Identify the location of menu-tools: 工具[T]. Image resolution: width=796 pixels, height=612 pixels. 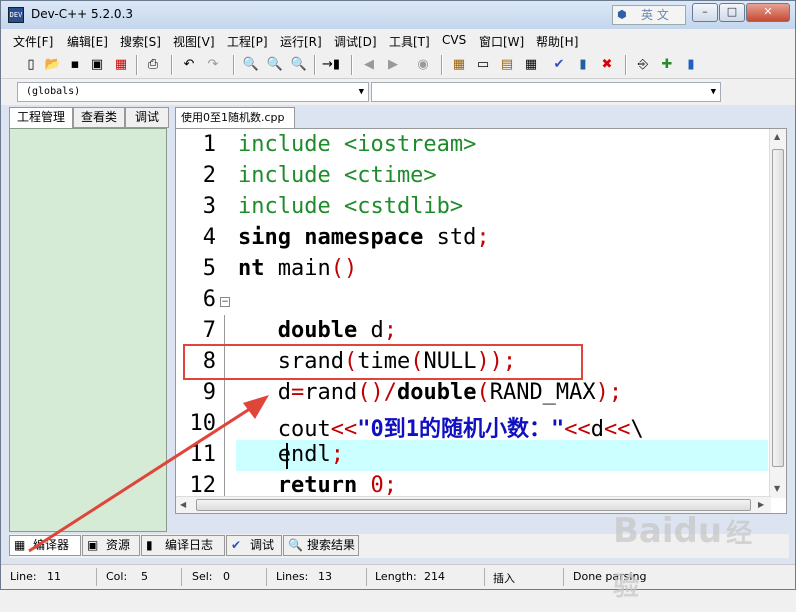
(409, 41).